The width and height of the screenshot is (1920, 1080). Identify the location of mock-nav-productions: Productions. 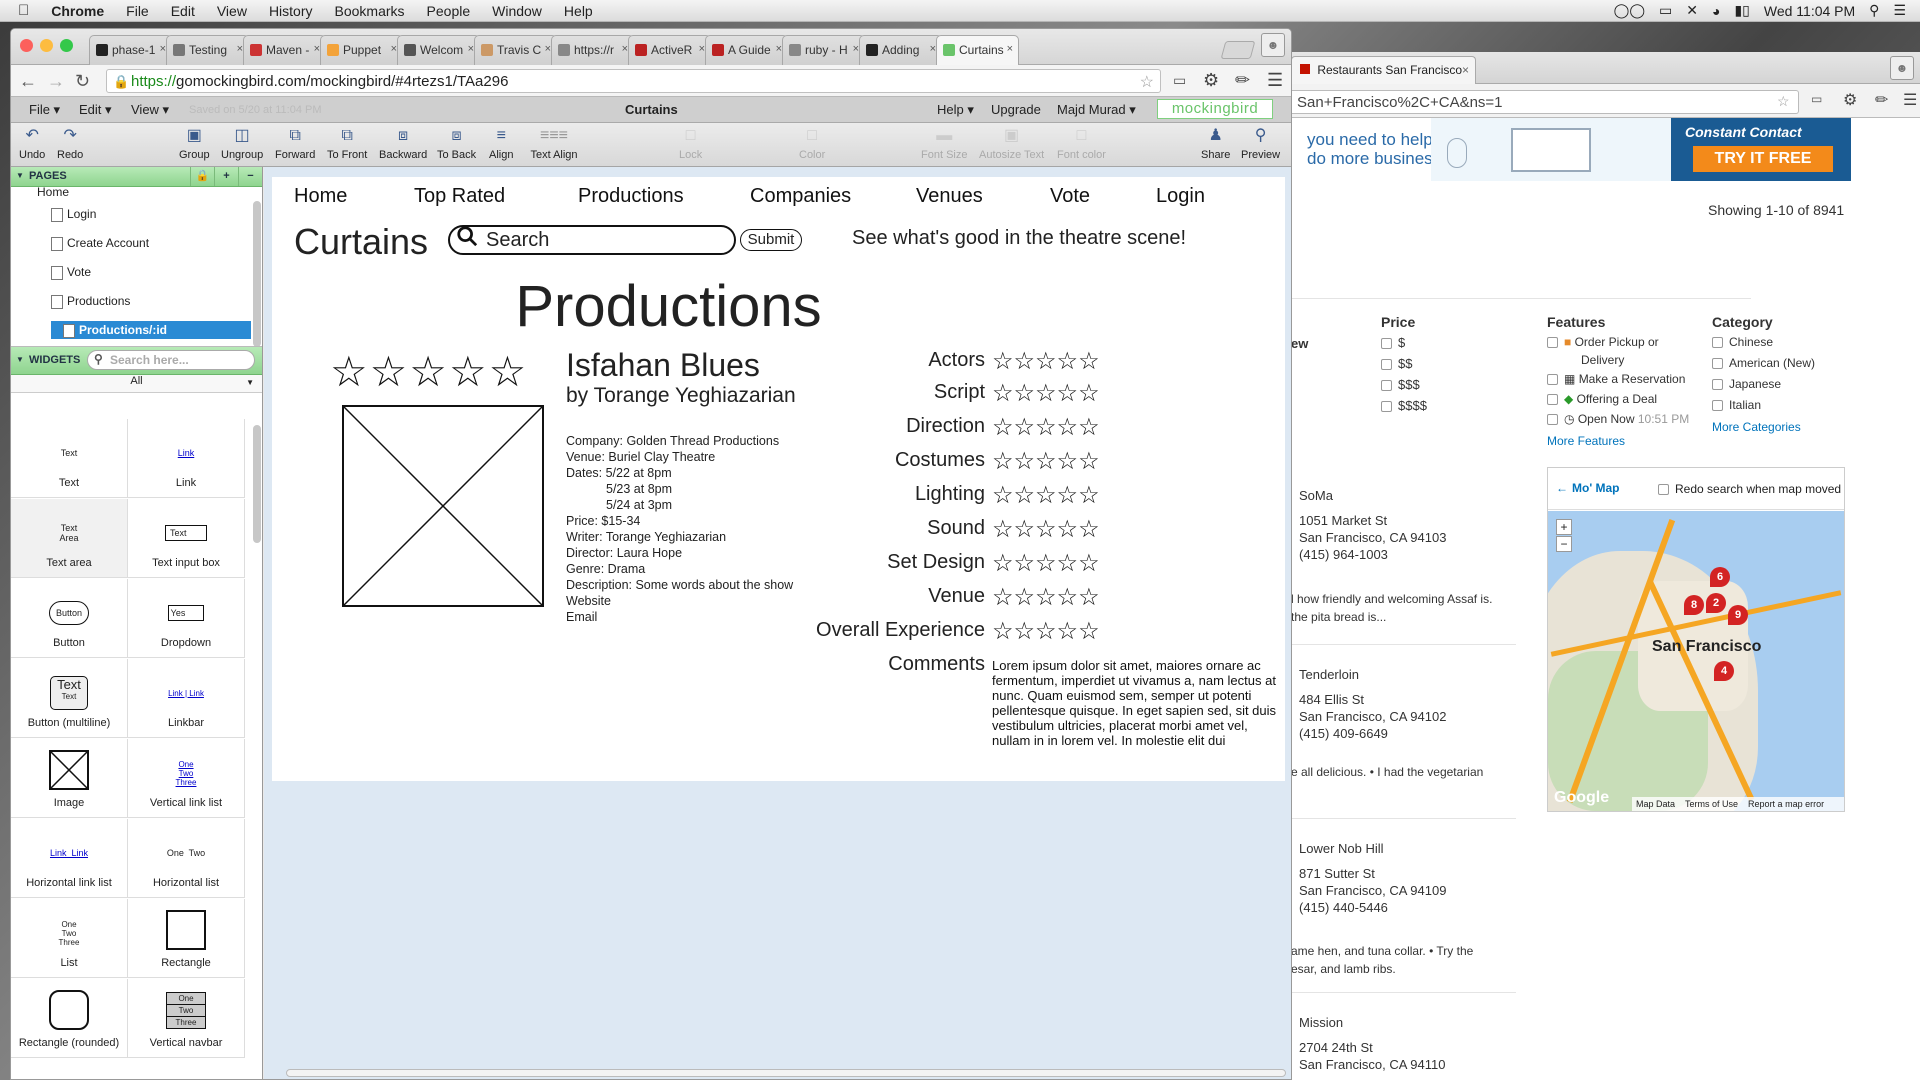
(631, 196).